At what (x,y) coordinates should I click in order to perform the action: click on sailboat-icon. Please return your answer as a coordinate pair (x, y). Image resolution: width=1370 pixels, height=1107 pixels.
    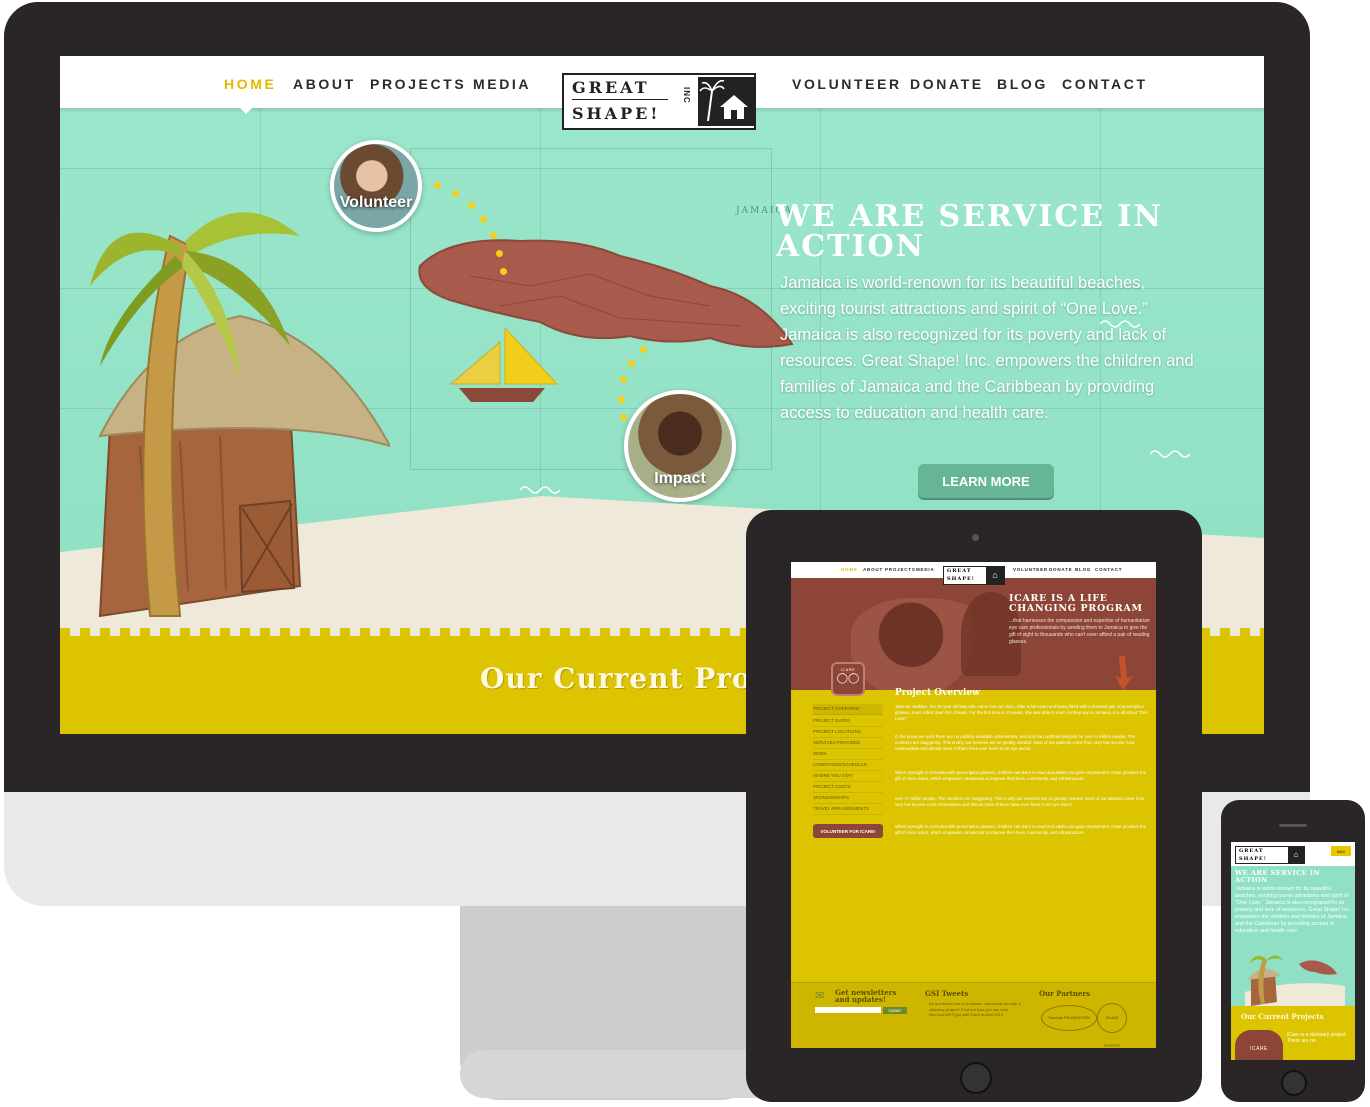
    Looking at the image, I should click on (504, 364).